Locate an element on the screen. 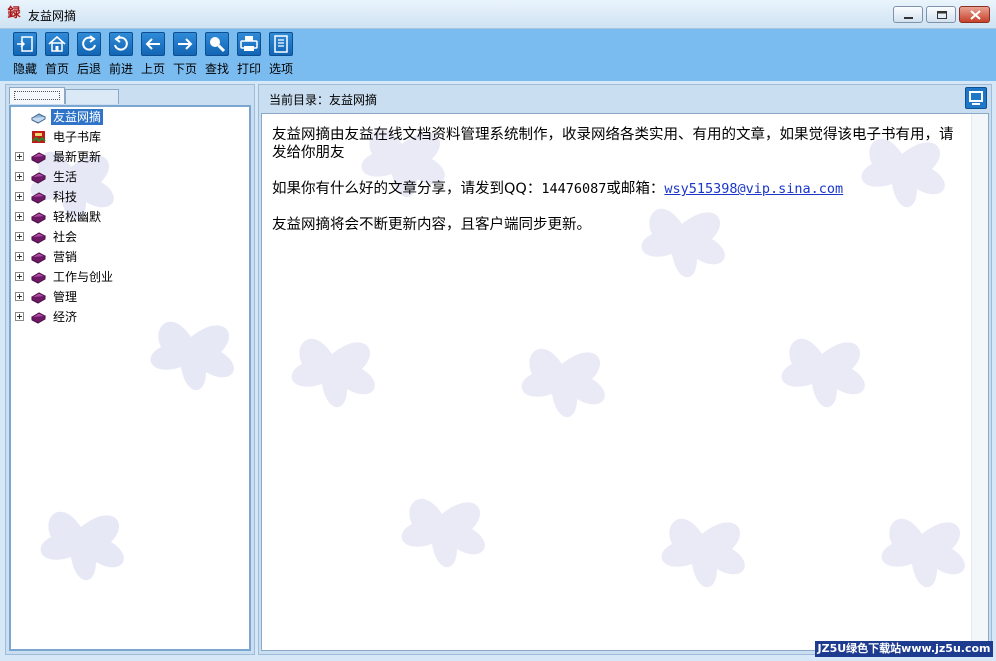 This screenshot has width=996, height=661. tree-label: 生活 is located at coordinates (65, 177).